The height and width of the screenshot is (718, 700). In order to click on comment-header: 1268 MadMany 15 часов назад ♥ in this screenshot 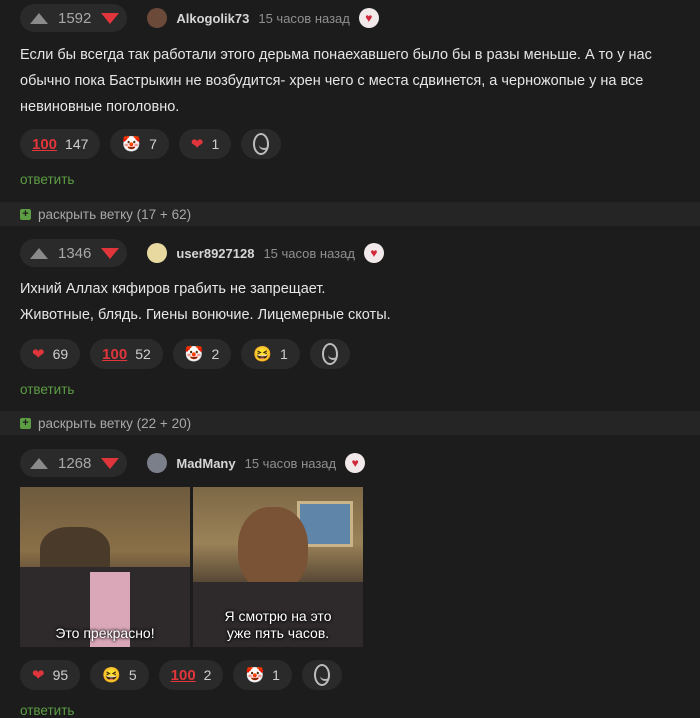, I will do `click(193, 463)`.